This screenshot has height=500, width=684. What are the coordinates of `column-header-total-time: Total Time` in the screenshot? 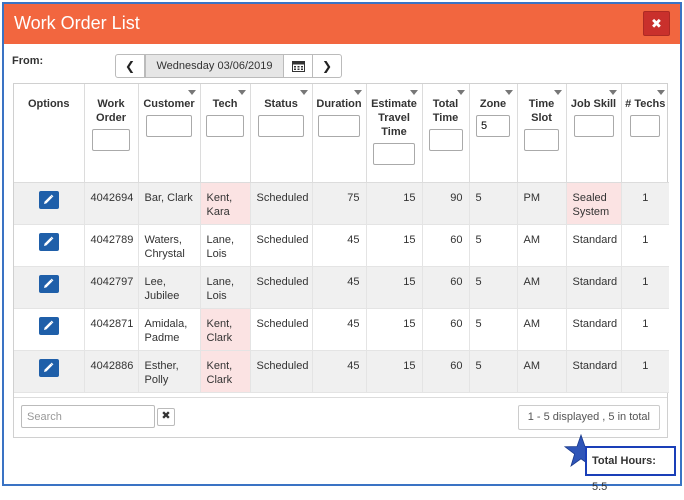 It's located at (446, 133).